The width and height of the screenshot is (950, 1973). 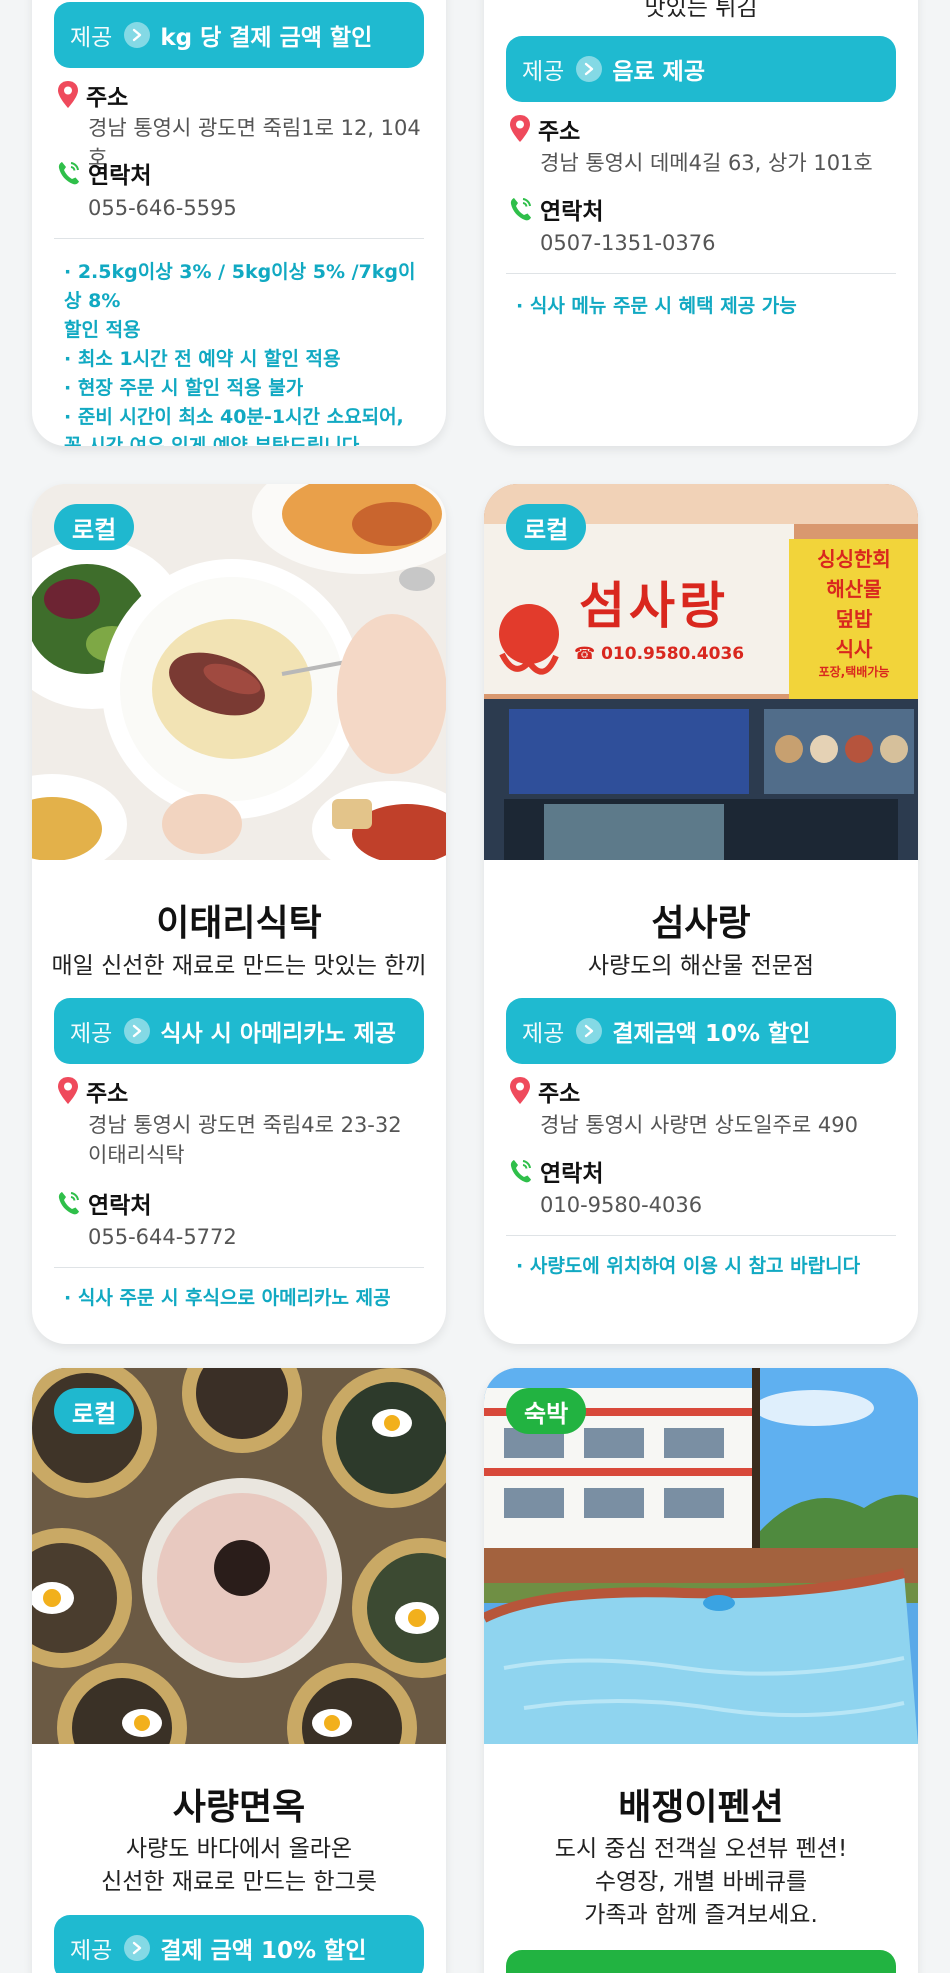 What do you see at coordinates (239, 1807) in the screenshot?
I see `shop-name: 사량면옥` at bounding box center [239, 1807].